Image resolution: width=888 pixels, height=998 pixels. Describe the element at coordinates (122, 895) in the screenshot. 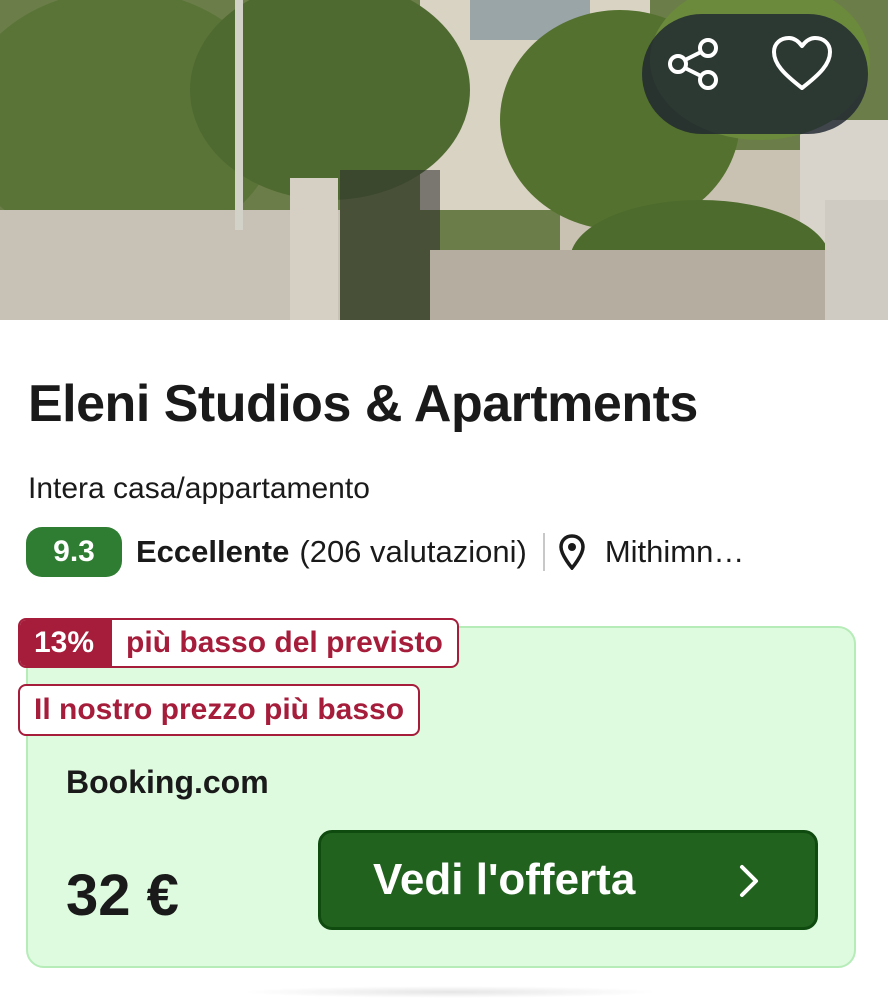

I see `offer-price: 32 €` at that location.